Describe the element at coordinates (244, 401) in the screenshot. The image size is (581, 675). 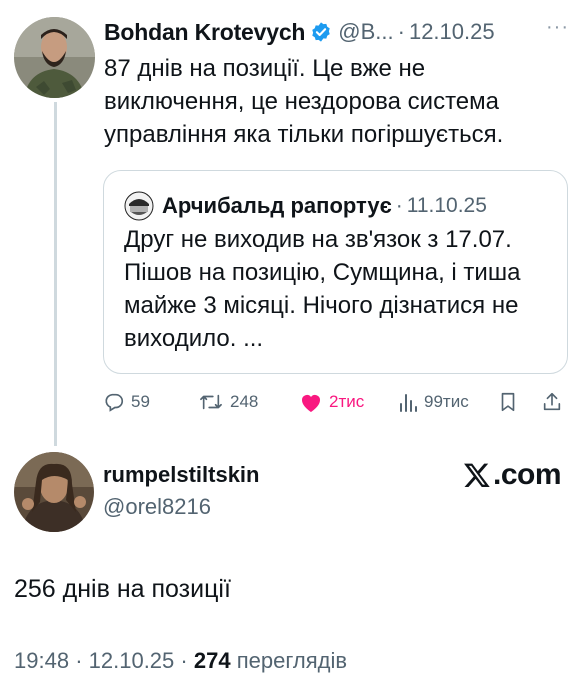
I see `retweet-count: 248` at that location.